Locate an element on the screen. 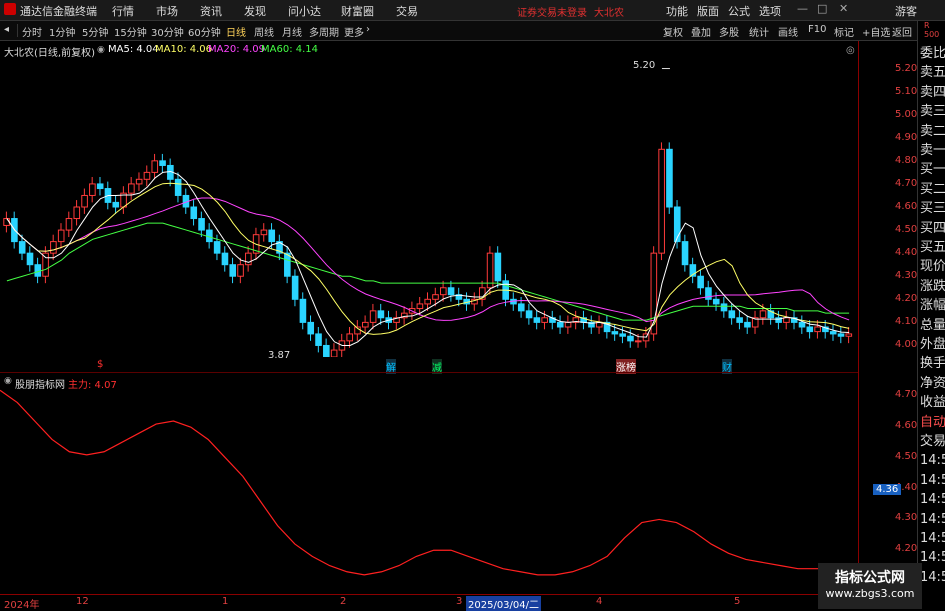 The image size is (945, 611). toolbar-adjust: 复权 is located at coordinates (673, 31).